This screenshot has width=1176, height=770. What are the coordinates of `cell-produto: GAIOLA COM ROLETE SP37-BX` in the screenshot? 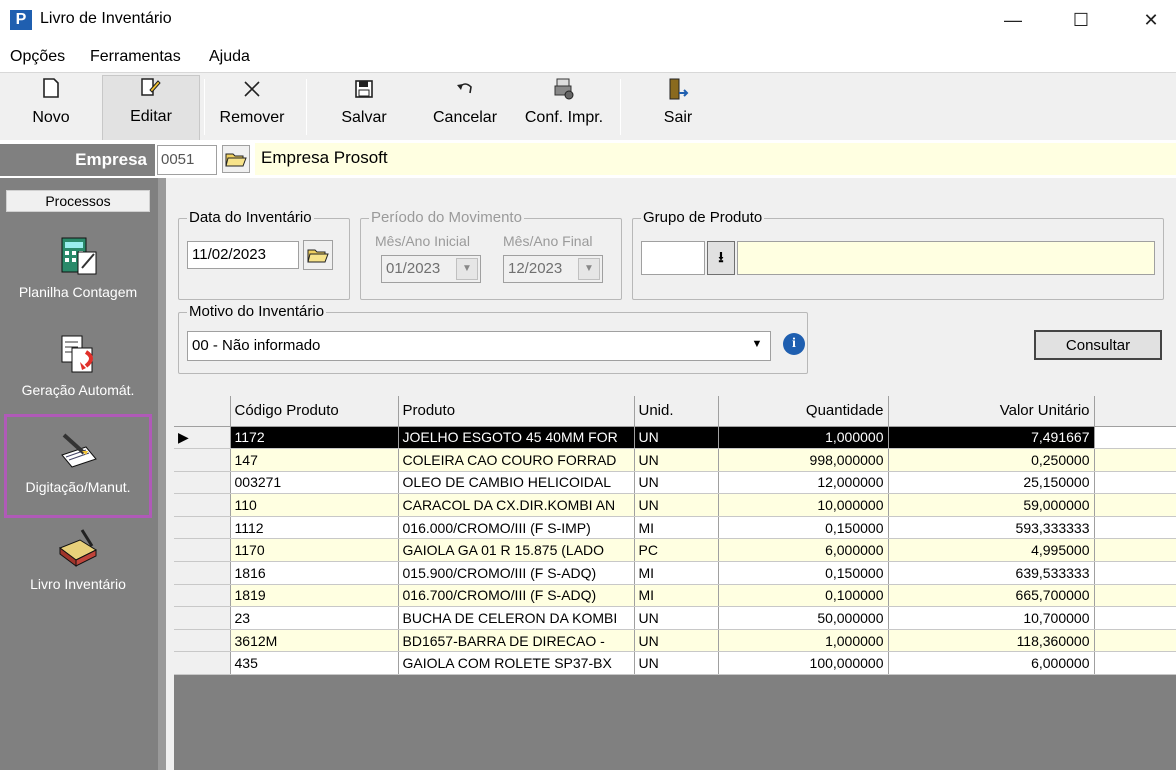 It's located at (516, 663).